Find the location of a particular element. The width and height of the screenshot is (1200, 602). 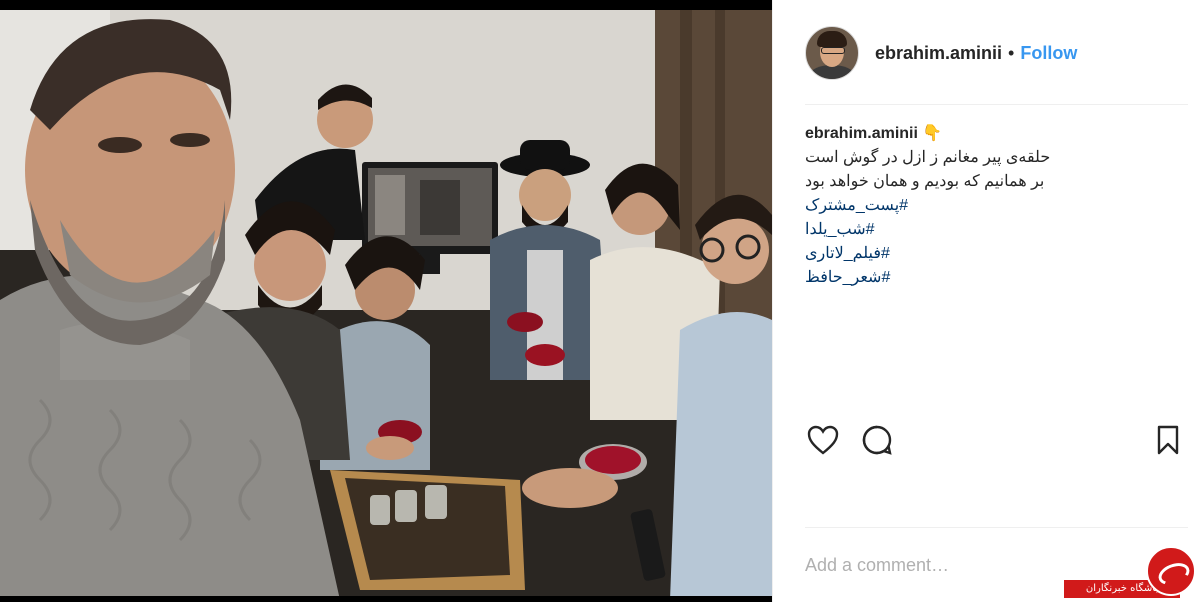

caption-line: حلقه‌ی پیر مغانم ز ازل در گوش است is located at coordinates (928, 157).